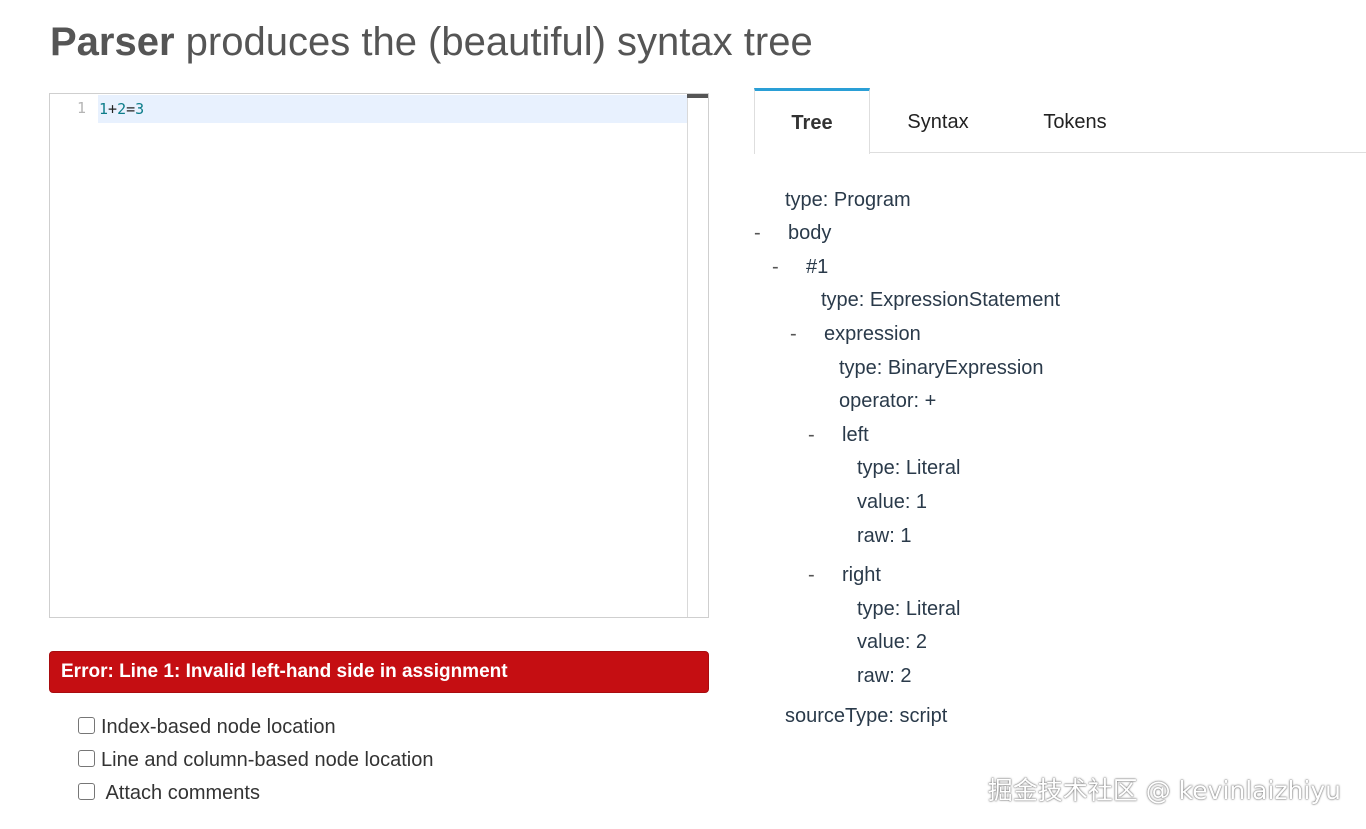 This screenshot has height=829, width=1366. What do you see at coordinates (493, 42) in the screenshot?
I see `page-title-rest: produces the (beautiful) syntax tree` at bounding box center [493, 42].